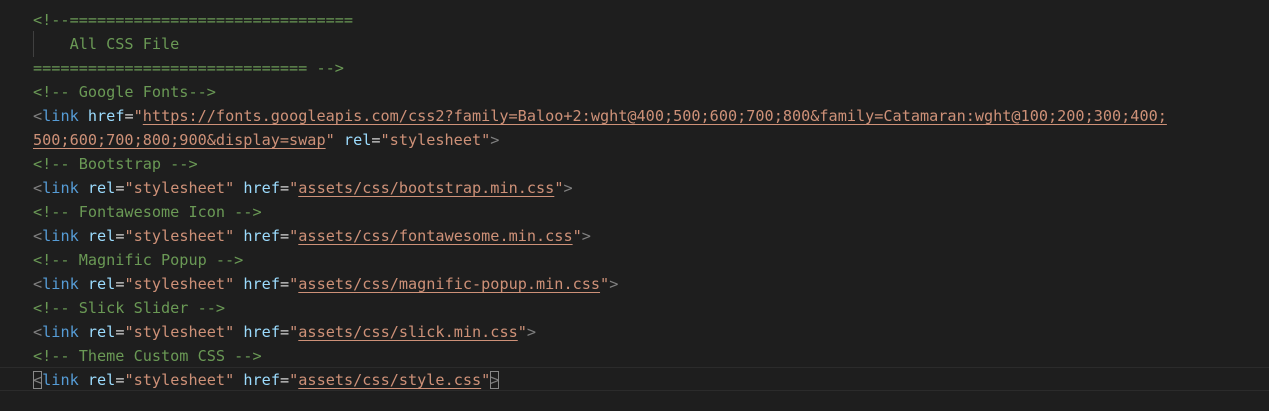 This screenshot has width=1269, height=411. Describe the element at coordinates (147, 212) in the screenshot. I see `code-line-8: <!-- Fontawesome Icon -->` at that location.